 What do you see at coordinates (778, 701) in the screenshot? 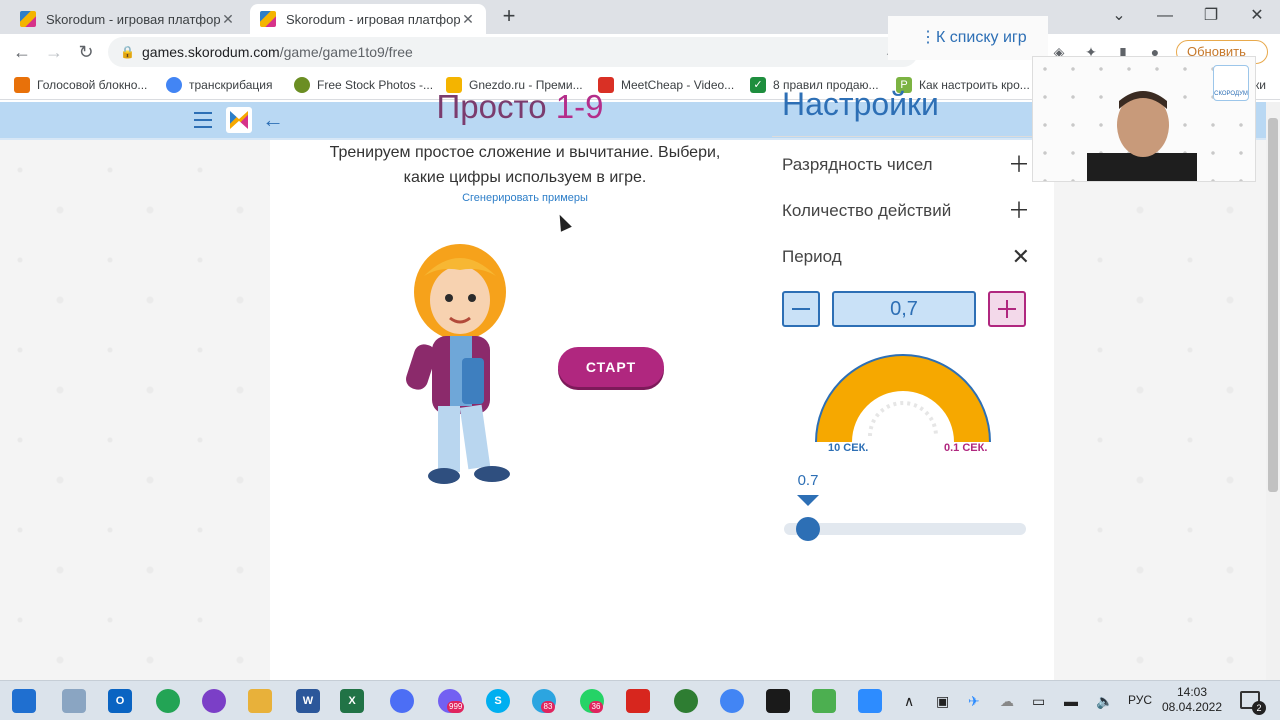
I see `terminal-icon` at bounding box center [778, 701].